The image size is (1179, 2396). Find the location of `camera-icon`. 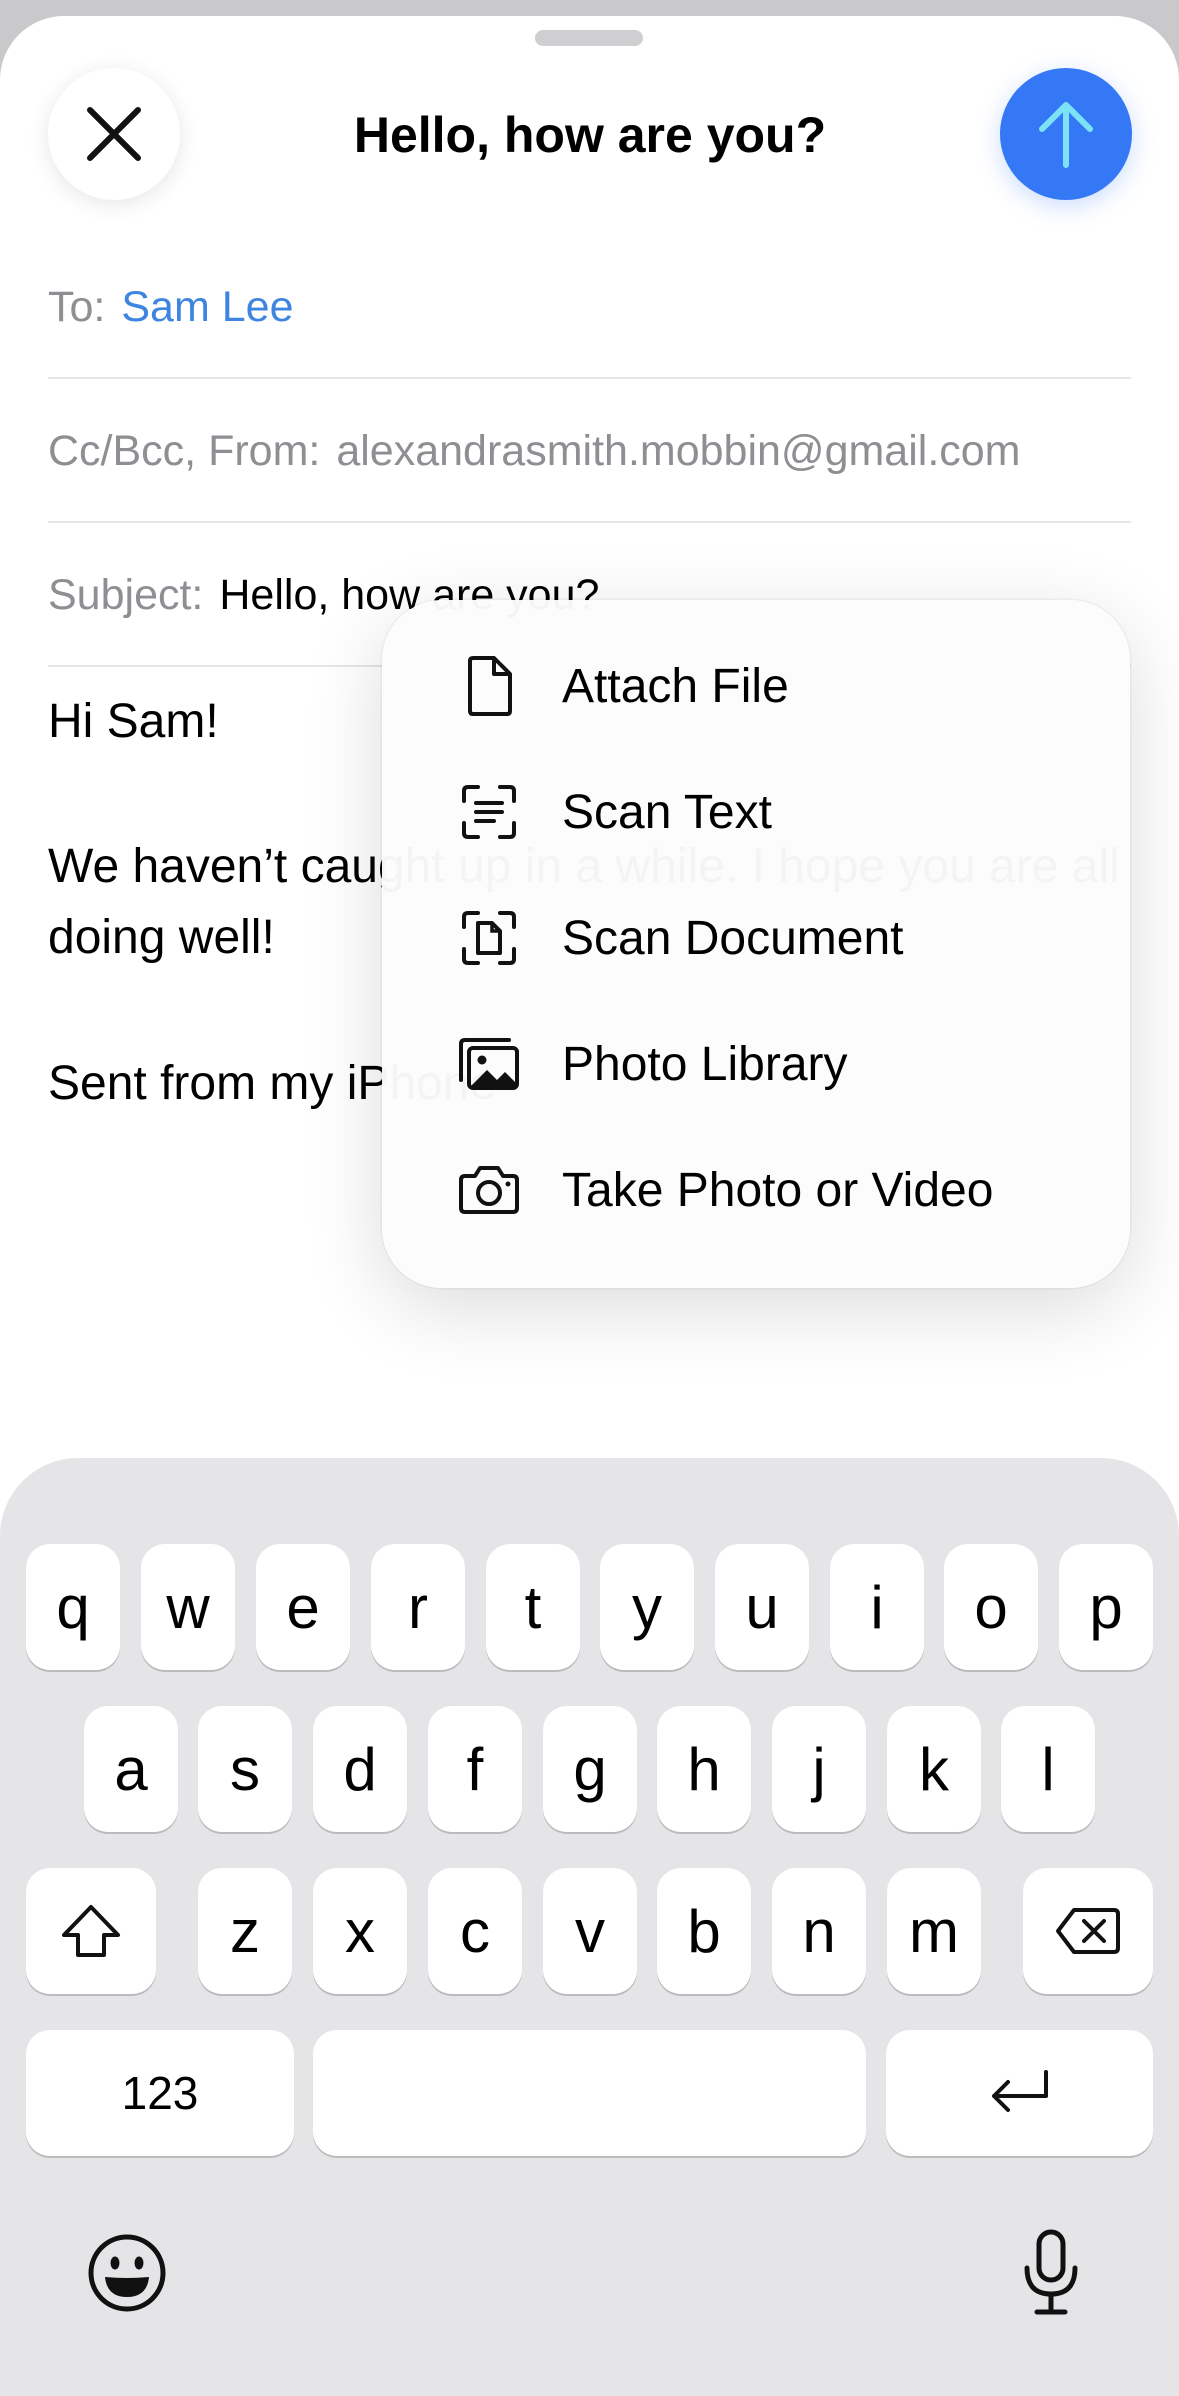

camera-icon is located at coordinates (489, 1190).